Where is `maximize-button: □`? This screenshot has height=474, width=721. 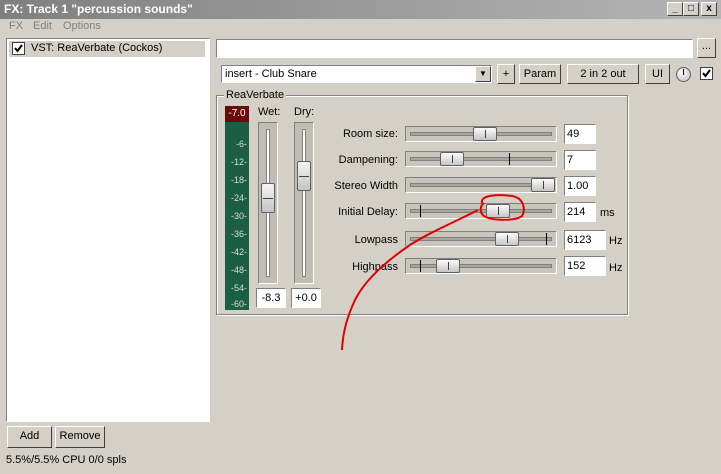
maximize-button: □ is located at coordinates (691, 9).